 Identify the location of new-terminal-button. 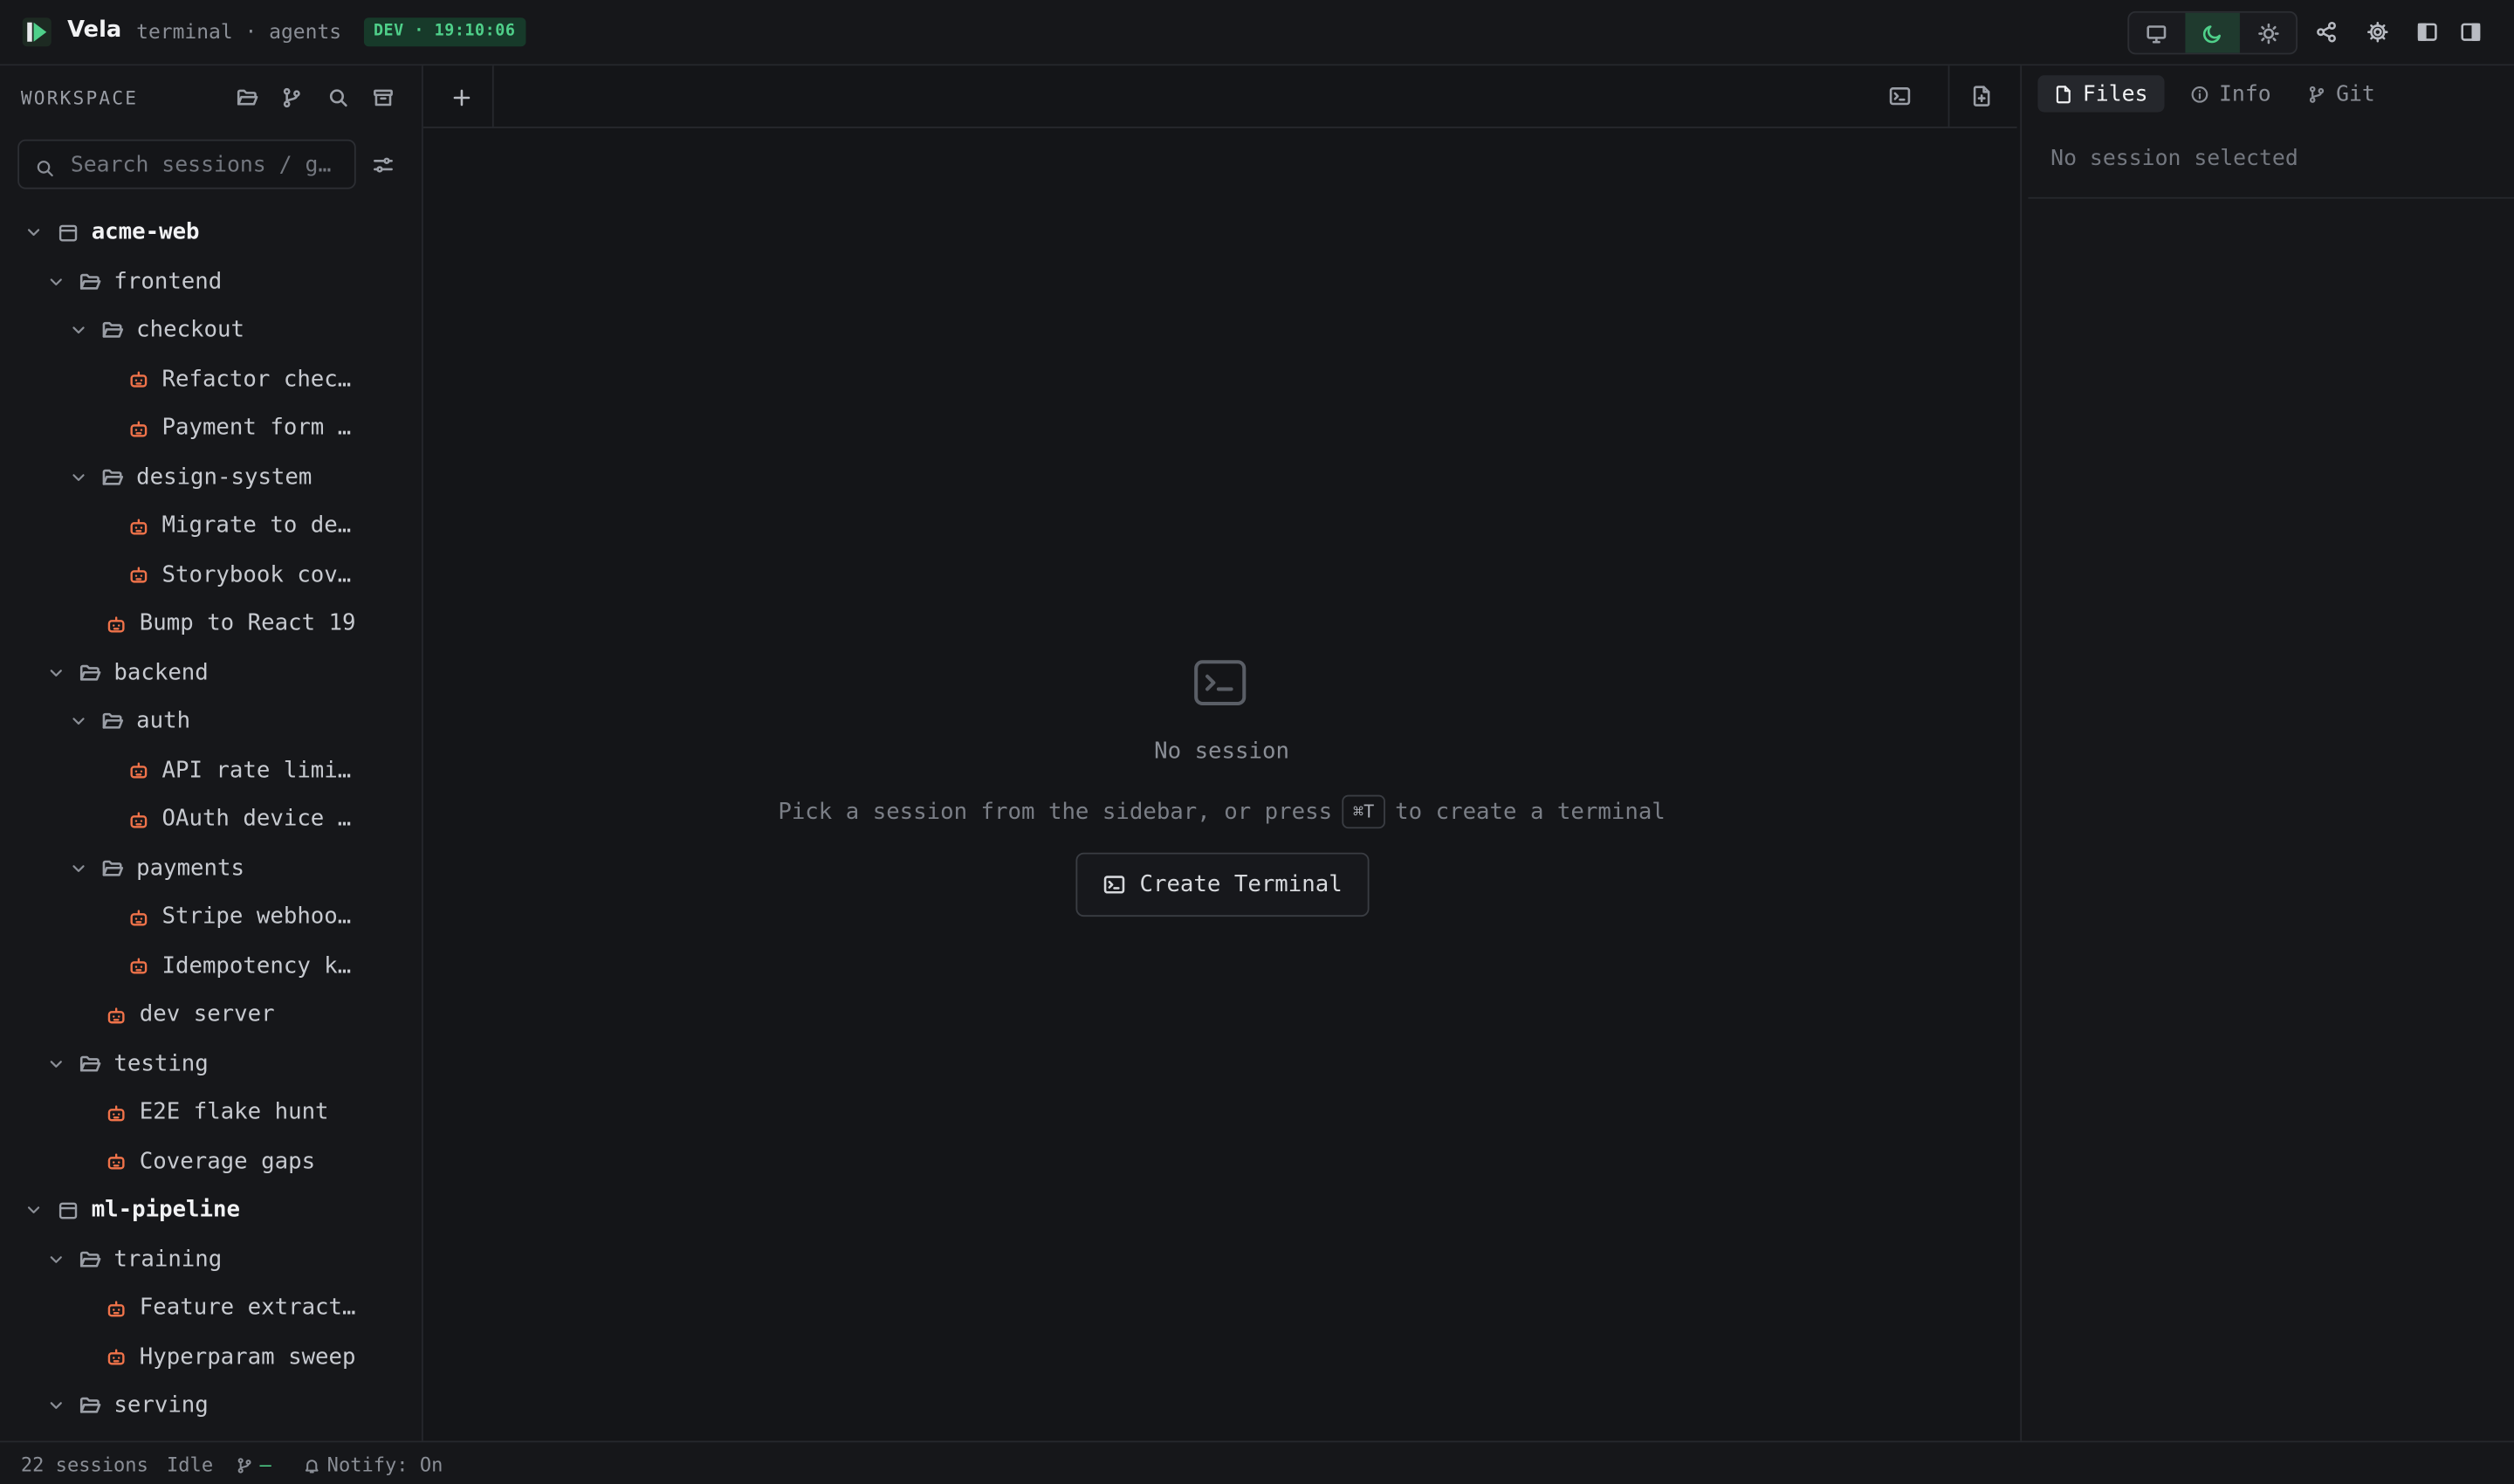
(1900, 97).